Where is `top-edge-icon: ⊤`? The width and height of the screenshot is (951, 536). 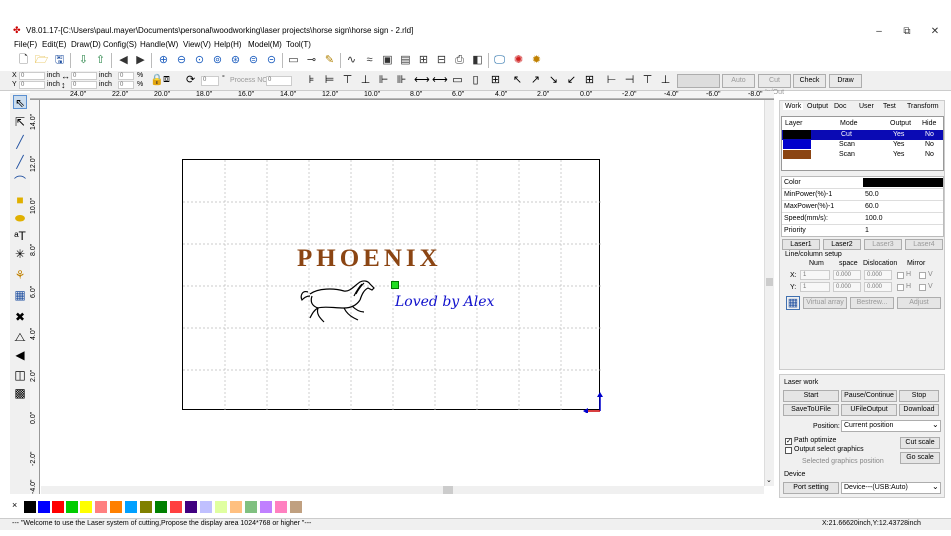 top-edge-icon: ⊤ is located at coordinates (647, 80).